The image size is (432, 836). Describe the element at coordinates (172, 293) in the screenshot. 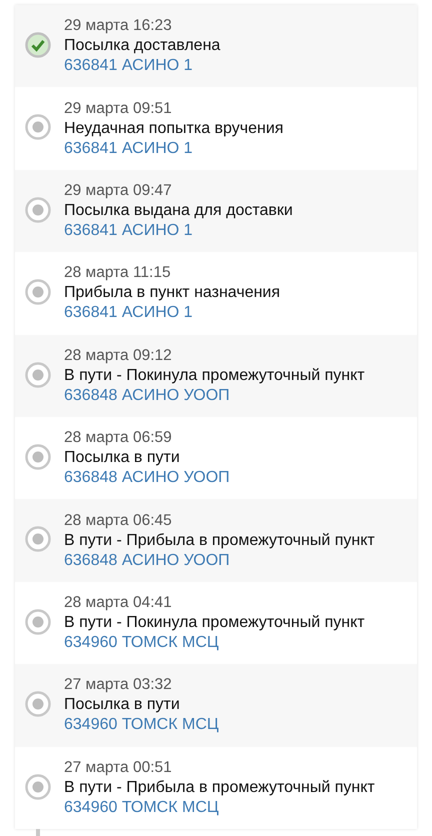

I see `event-status: Прибыла в пункт назначения` at that location.